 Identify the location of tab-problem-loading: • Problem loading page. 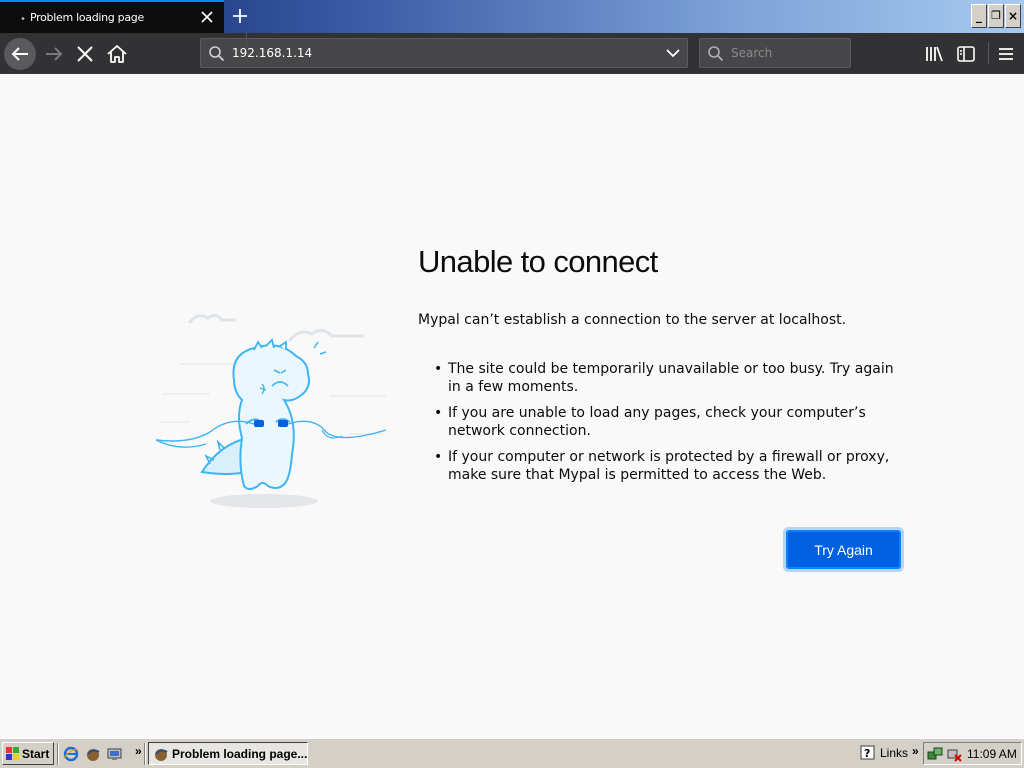
(112, 16).